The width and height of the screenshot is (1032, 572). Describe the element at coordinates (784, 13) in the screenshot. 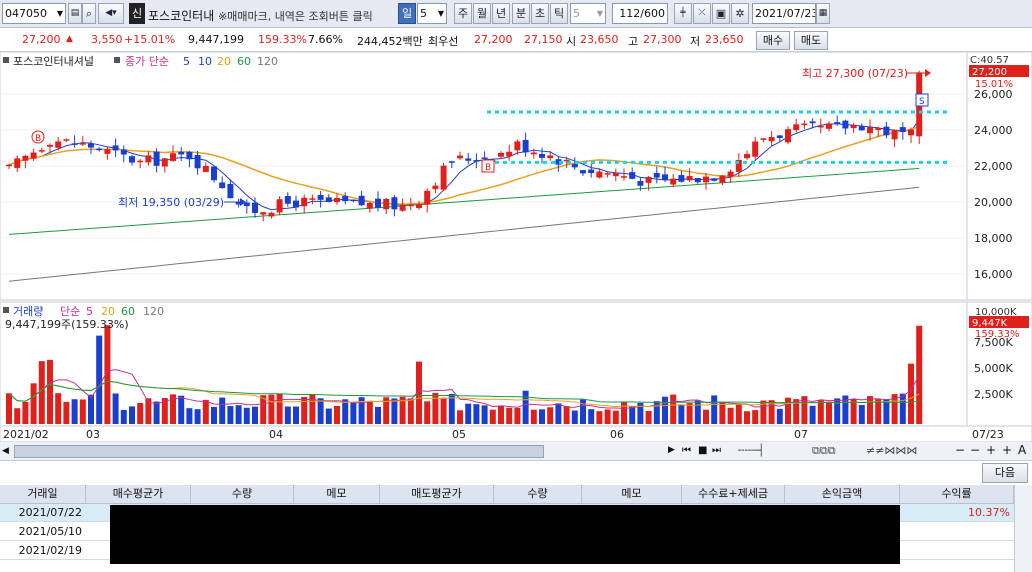

I see `date-input: 2021/07/23` at that location.